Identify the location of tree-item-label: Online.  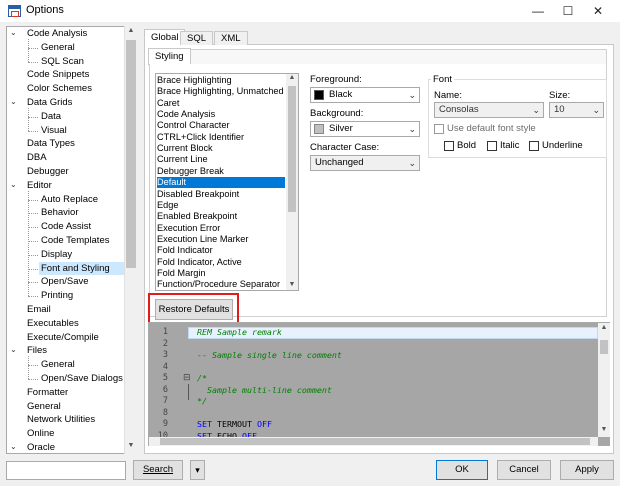
(41, 434).